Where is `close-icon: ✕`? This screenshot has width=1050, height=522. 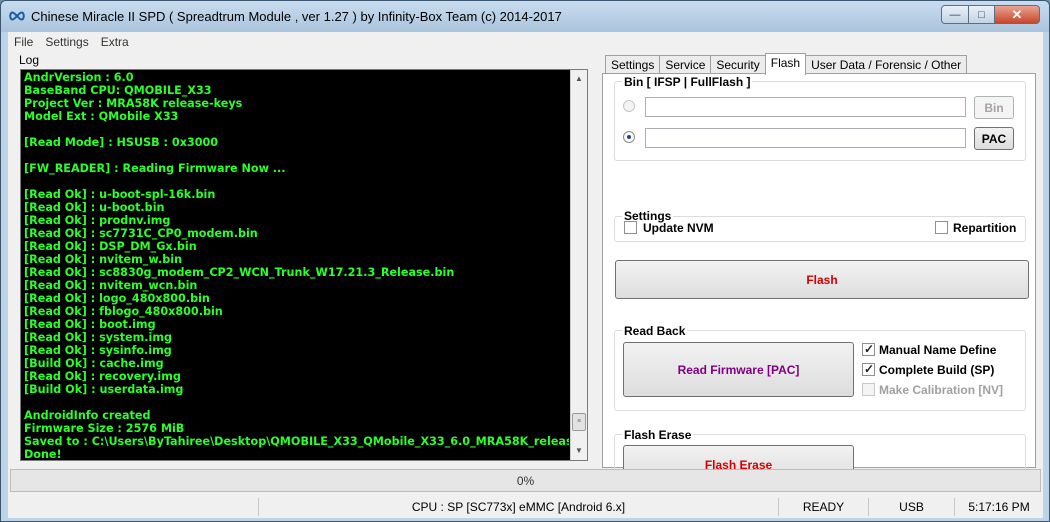
close-icon: ✕ is located at coordinates (1017, 14).